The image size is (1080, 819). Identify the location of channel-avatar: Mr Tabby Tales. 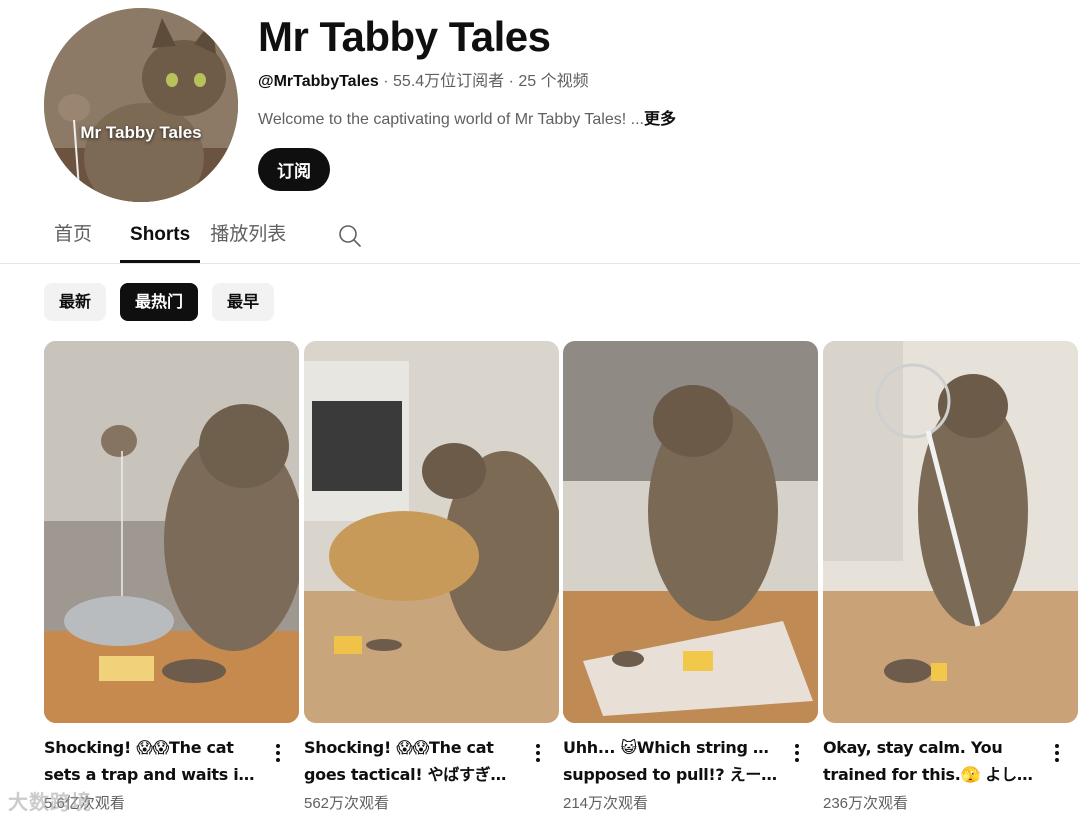
(141, 105).